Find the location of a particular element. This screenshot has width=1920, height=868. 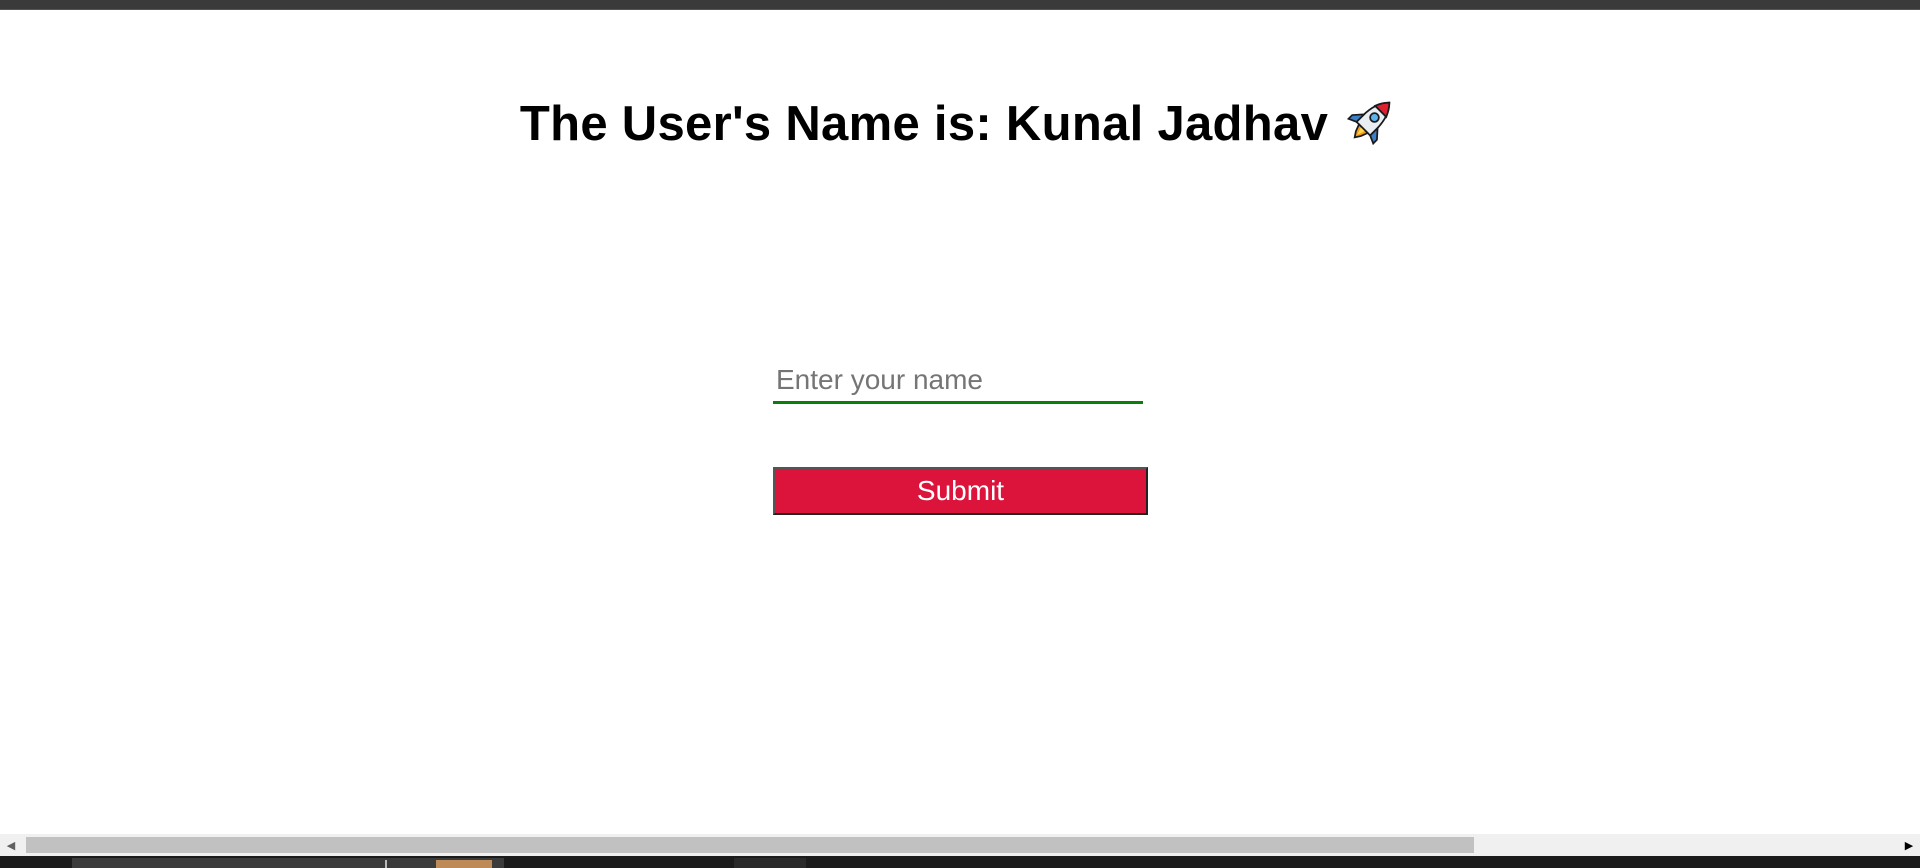

name-input is located at coordinates (958, 381).